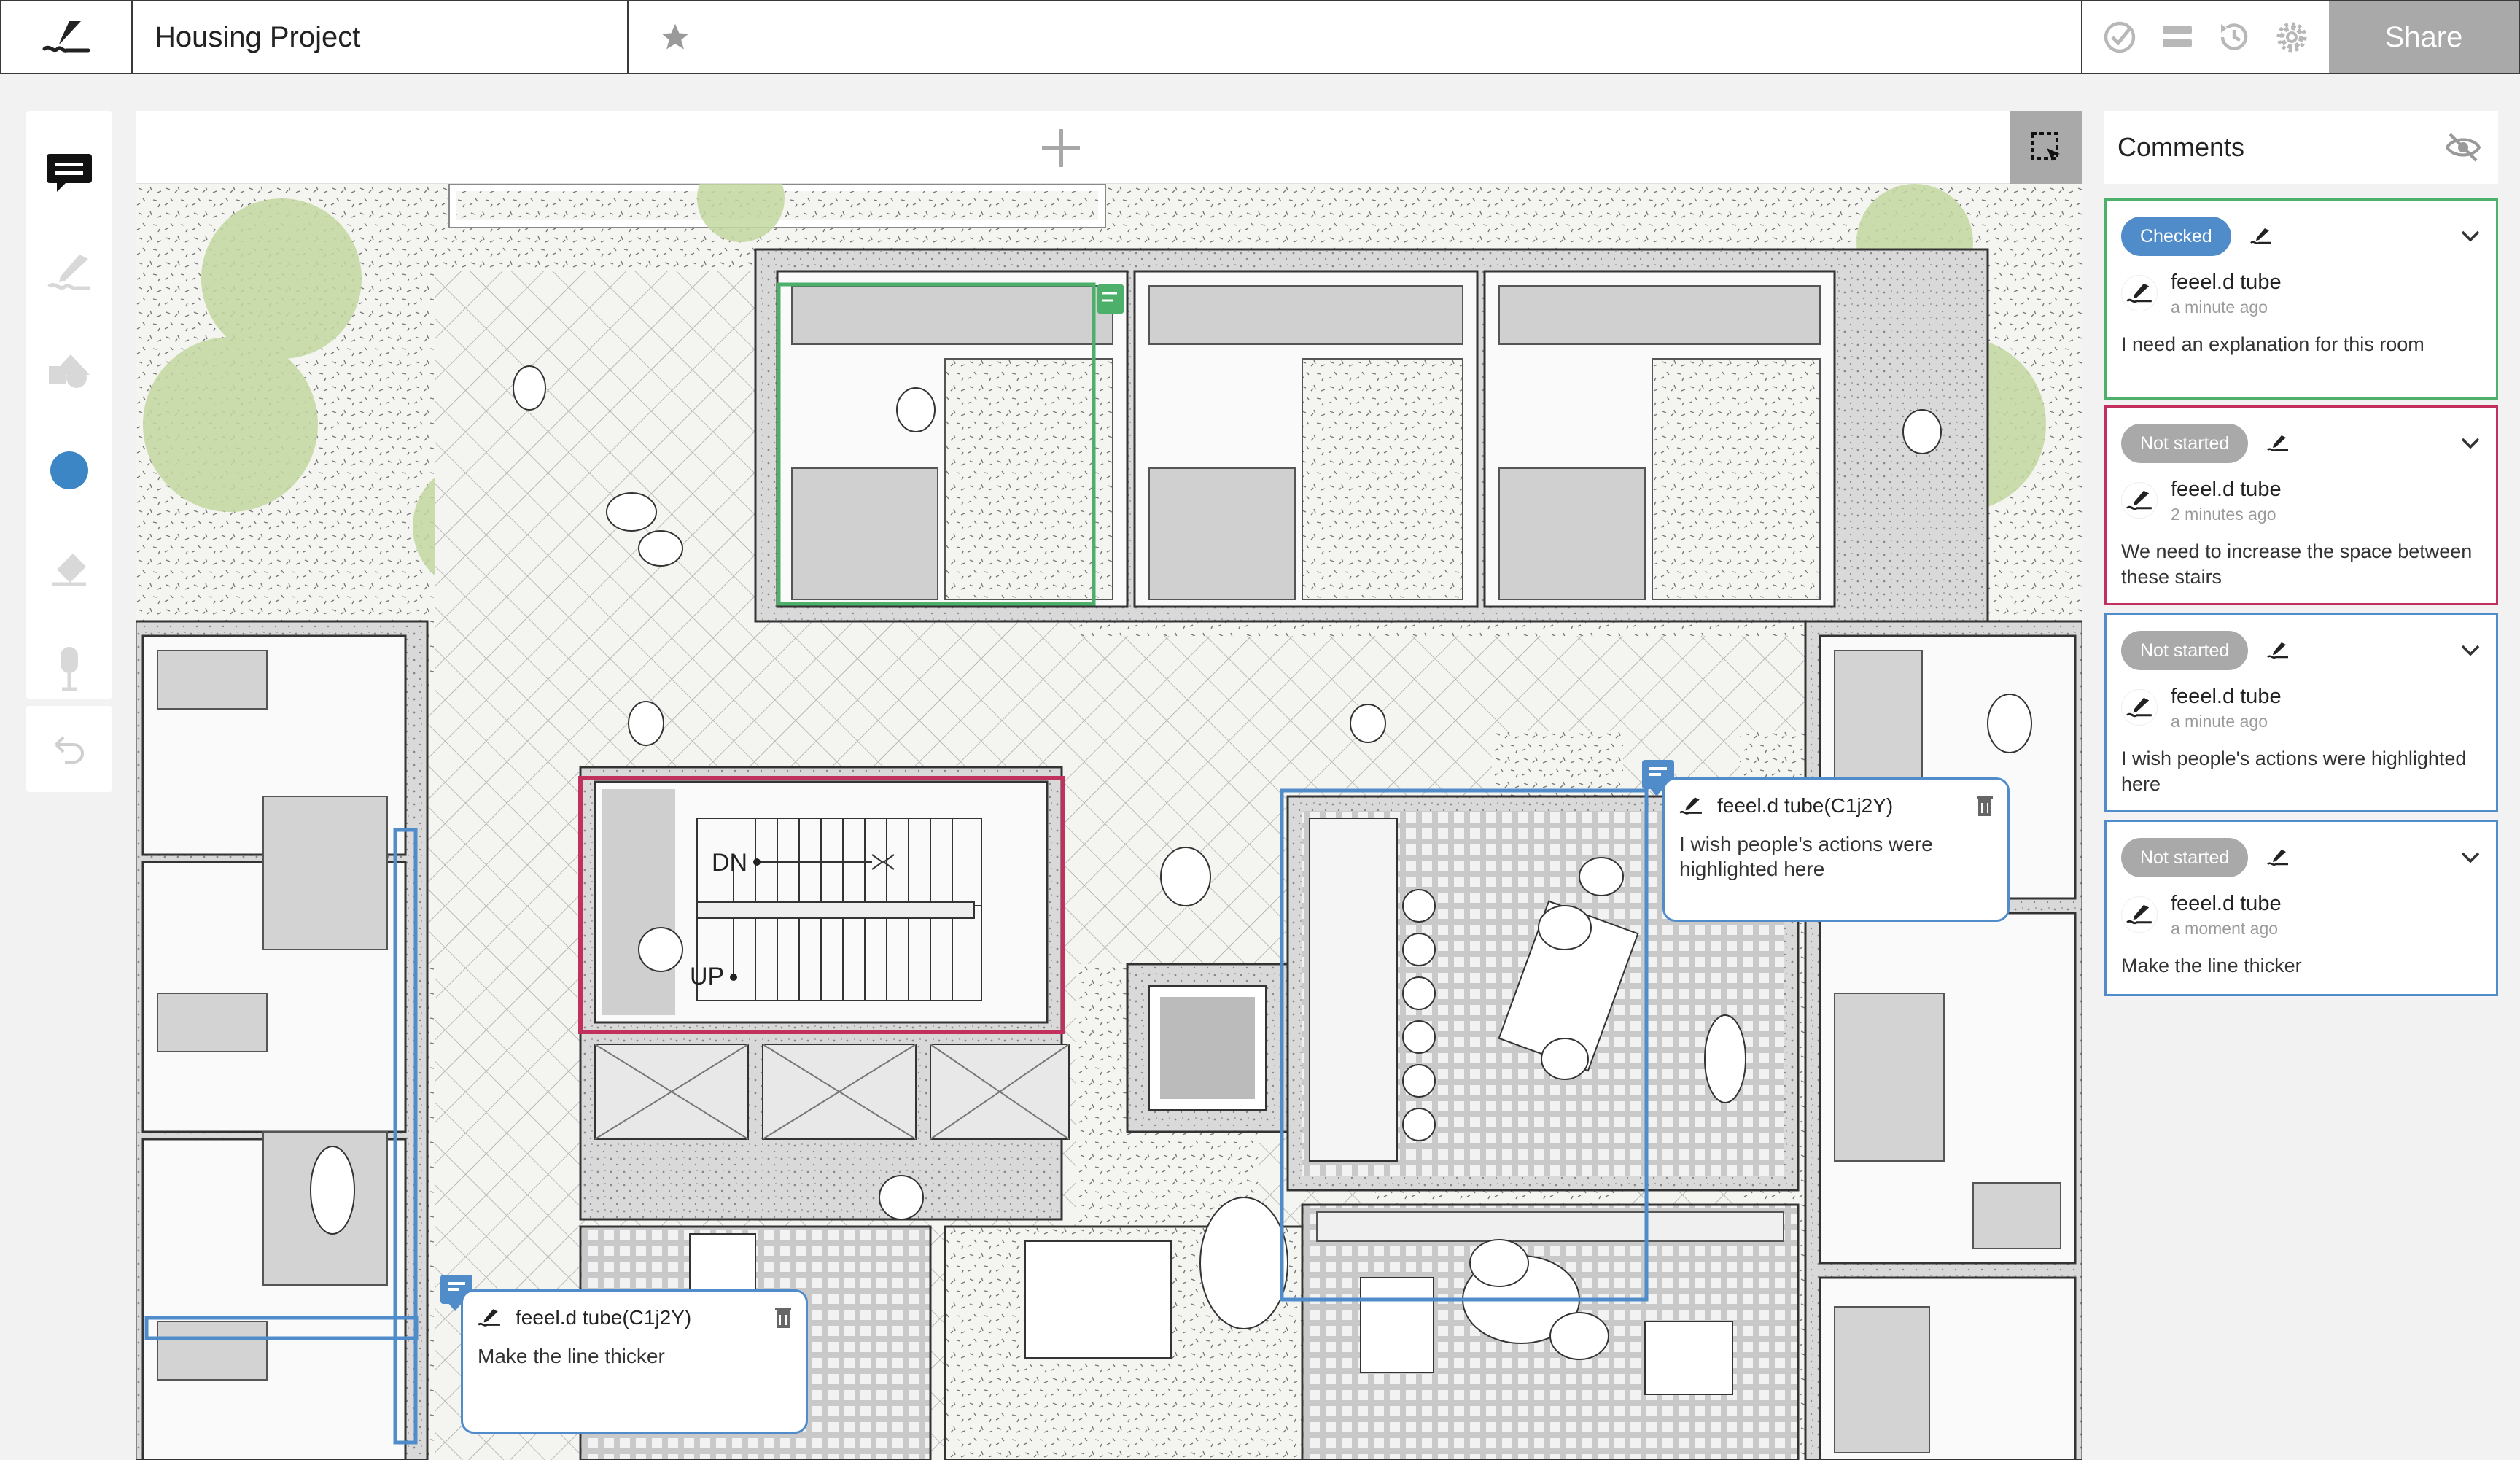 This screenshot has height=1460, width=2520. I want to click on comment-icon, so click(69, 172).